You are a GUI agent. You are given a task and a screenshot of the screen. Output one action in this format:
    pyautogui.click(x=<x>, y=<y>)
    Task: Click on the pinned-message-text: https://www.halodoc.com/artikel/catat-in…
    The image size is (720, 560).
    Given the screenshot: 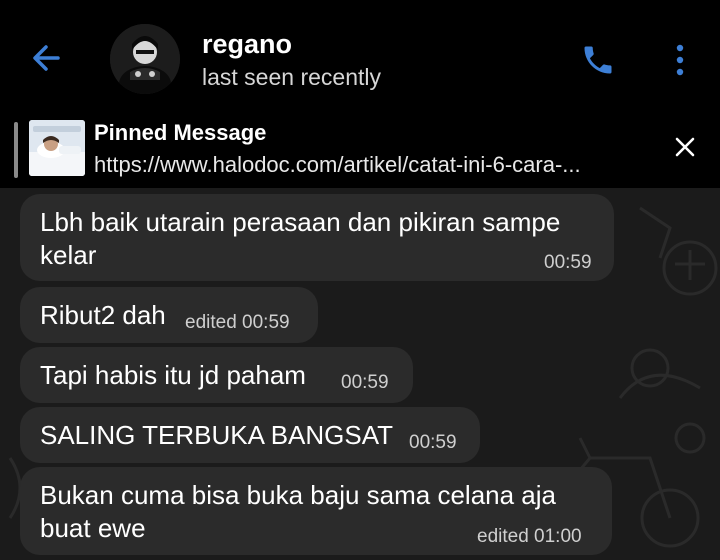 What is the action you would take?
    pyautogui.click(x=337, y=164)
    